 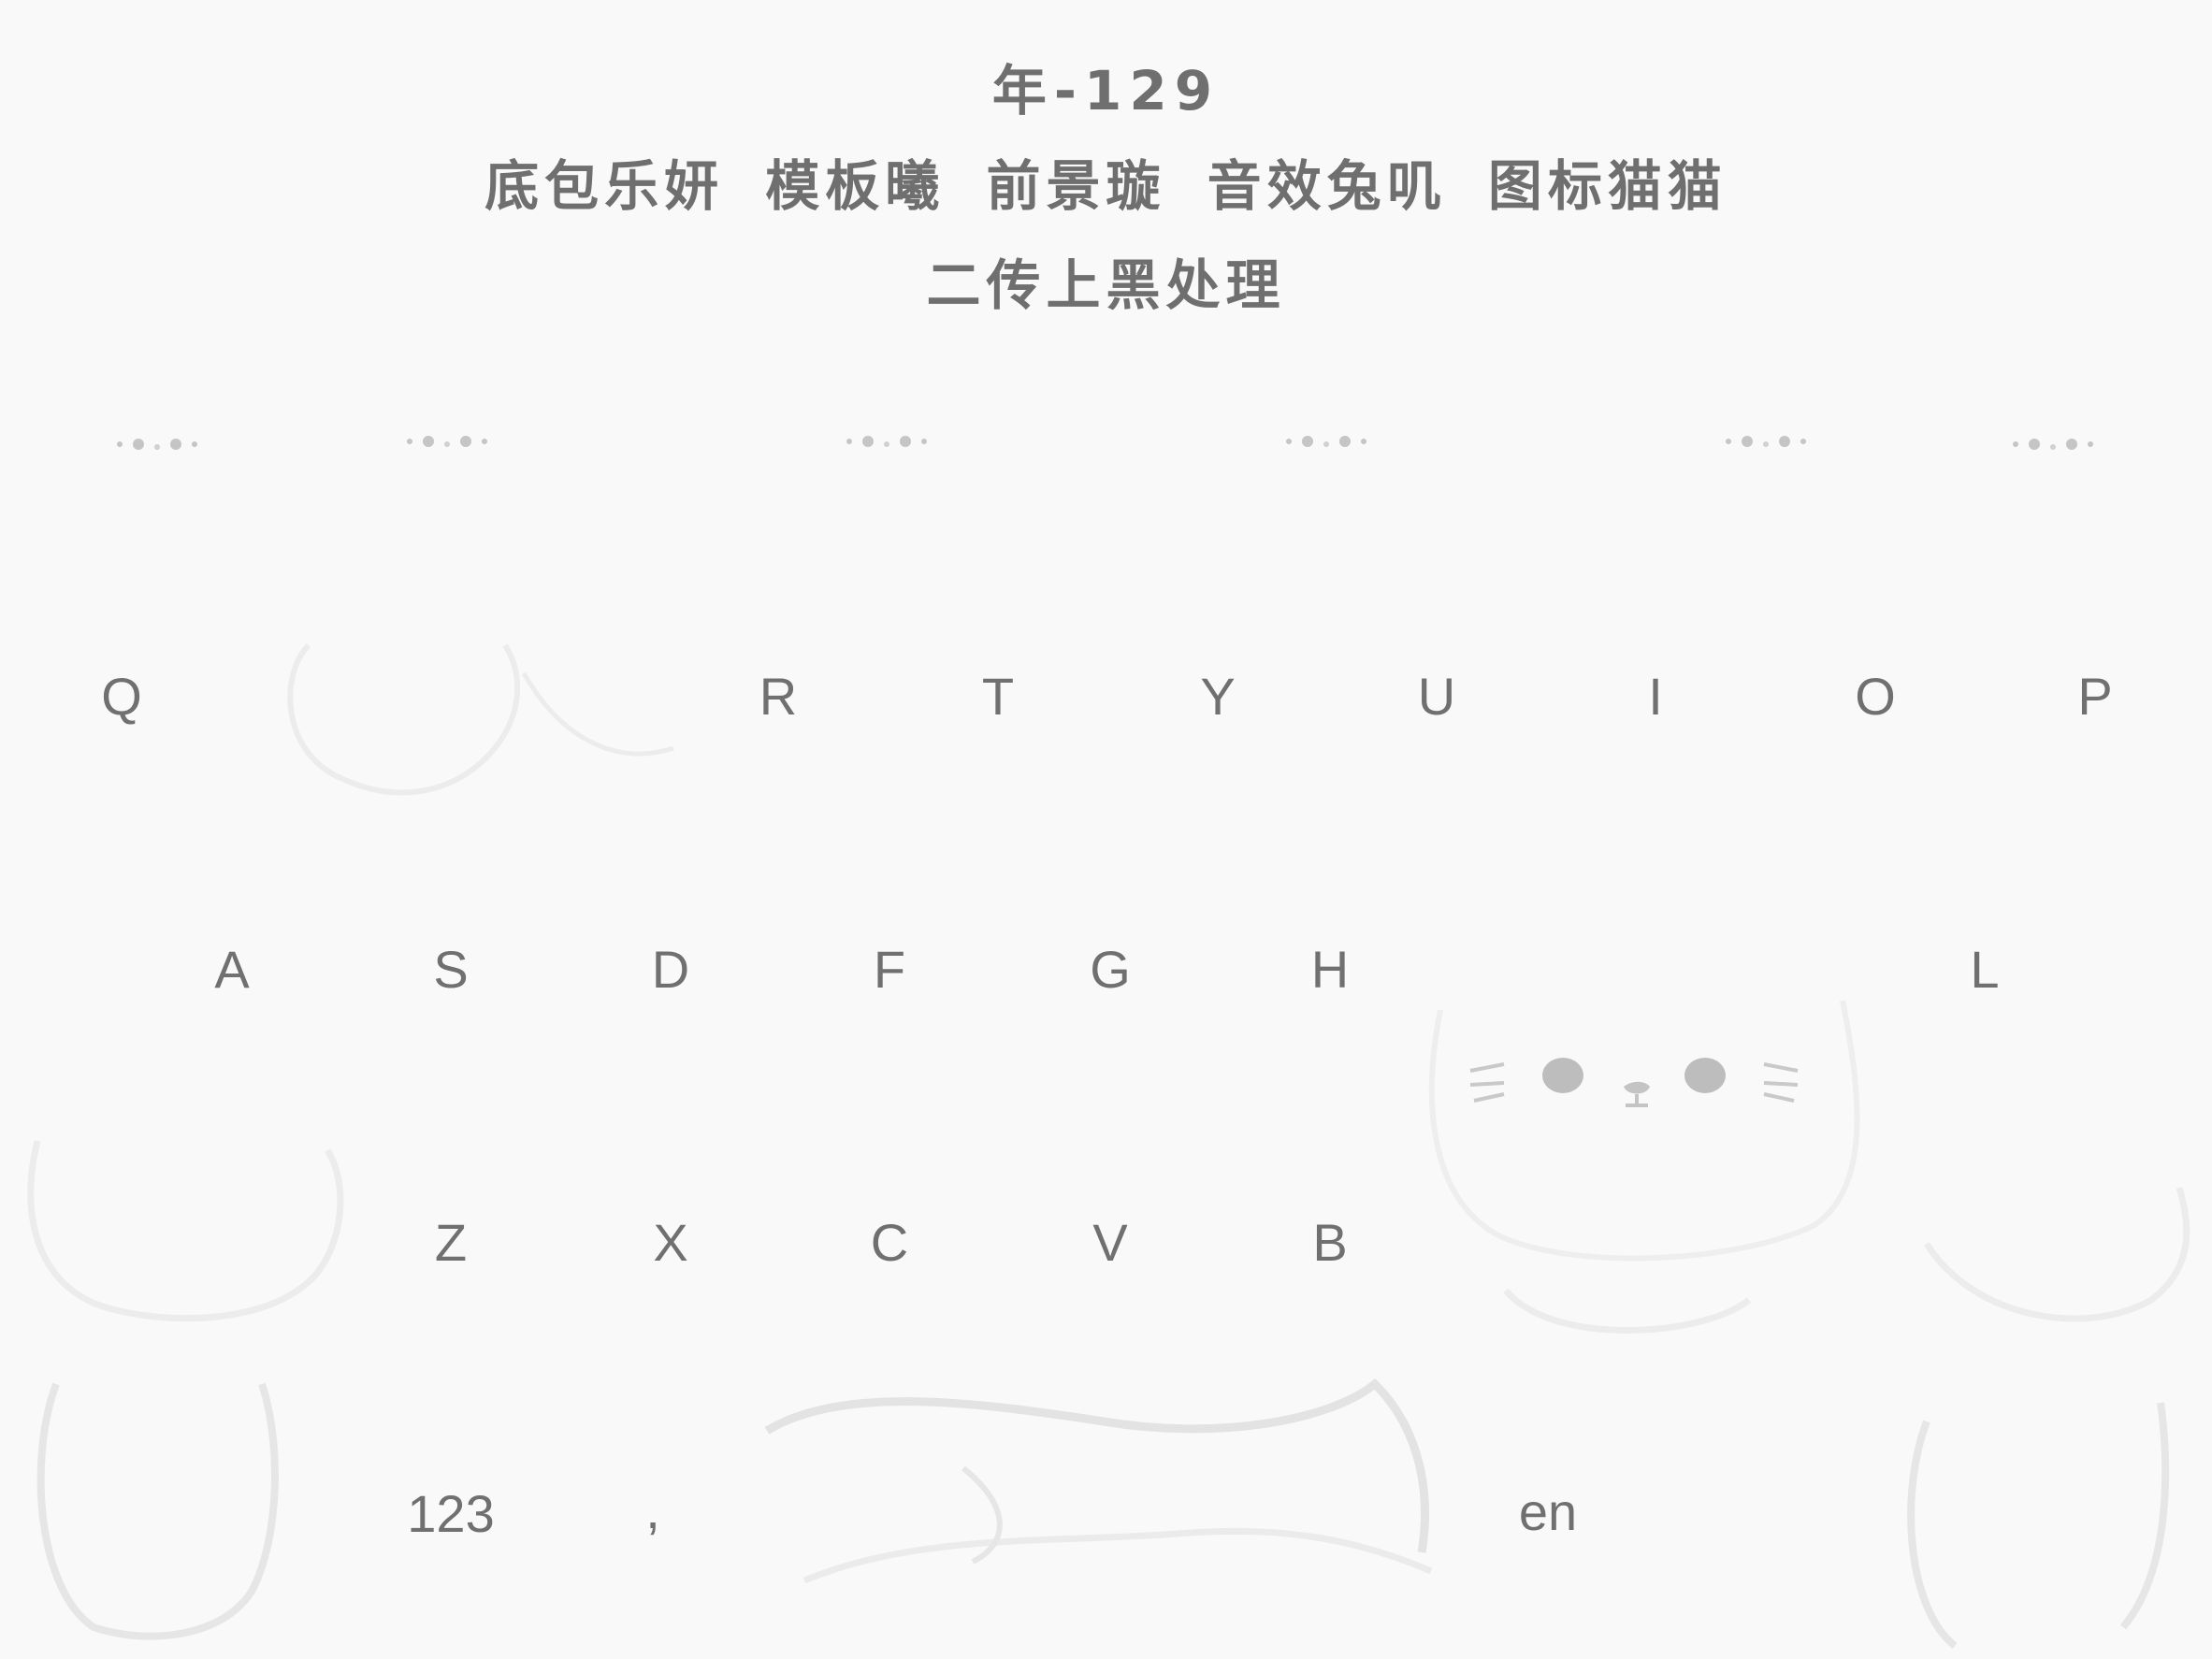 What do you see at coordinates (998, 696) in the screenshot?
I see `key-t: T` at bounding box center [998, 696].